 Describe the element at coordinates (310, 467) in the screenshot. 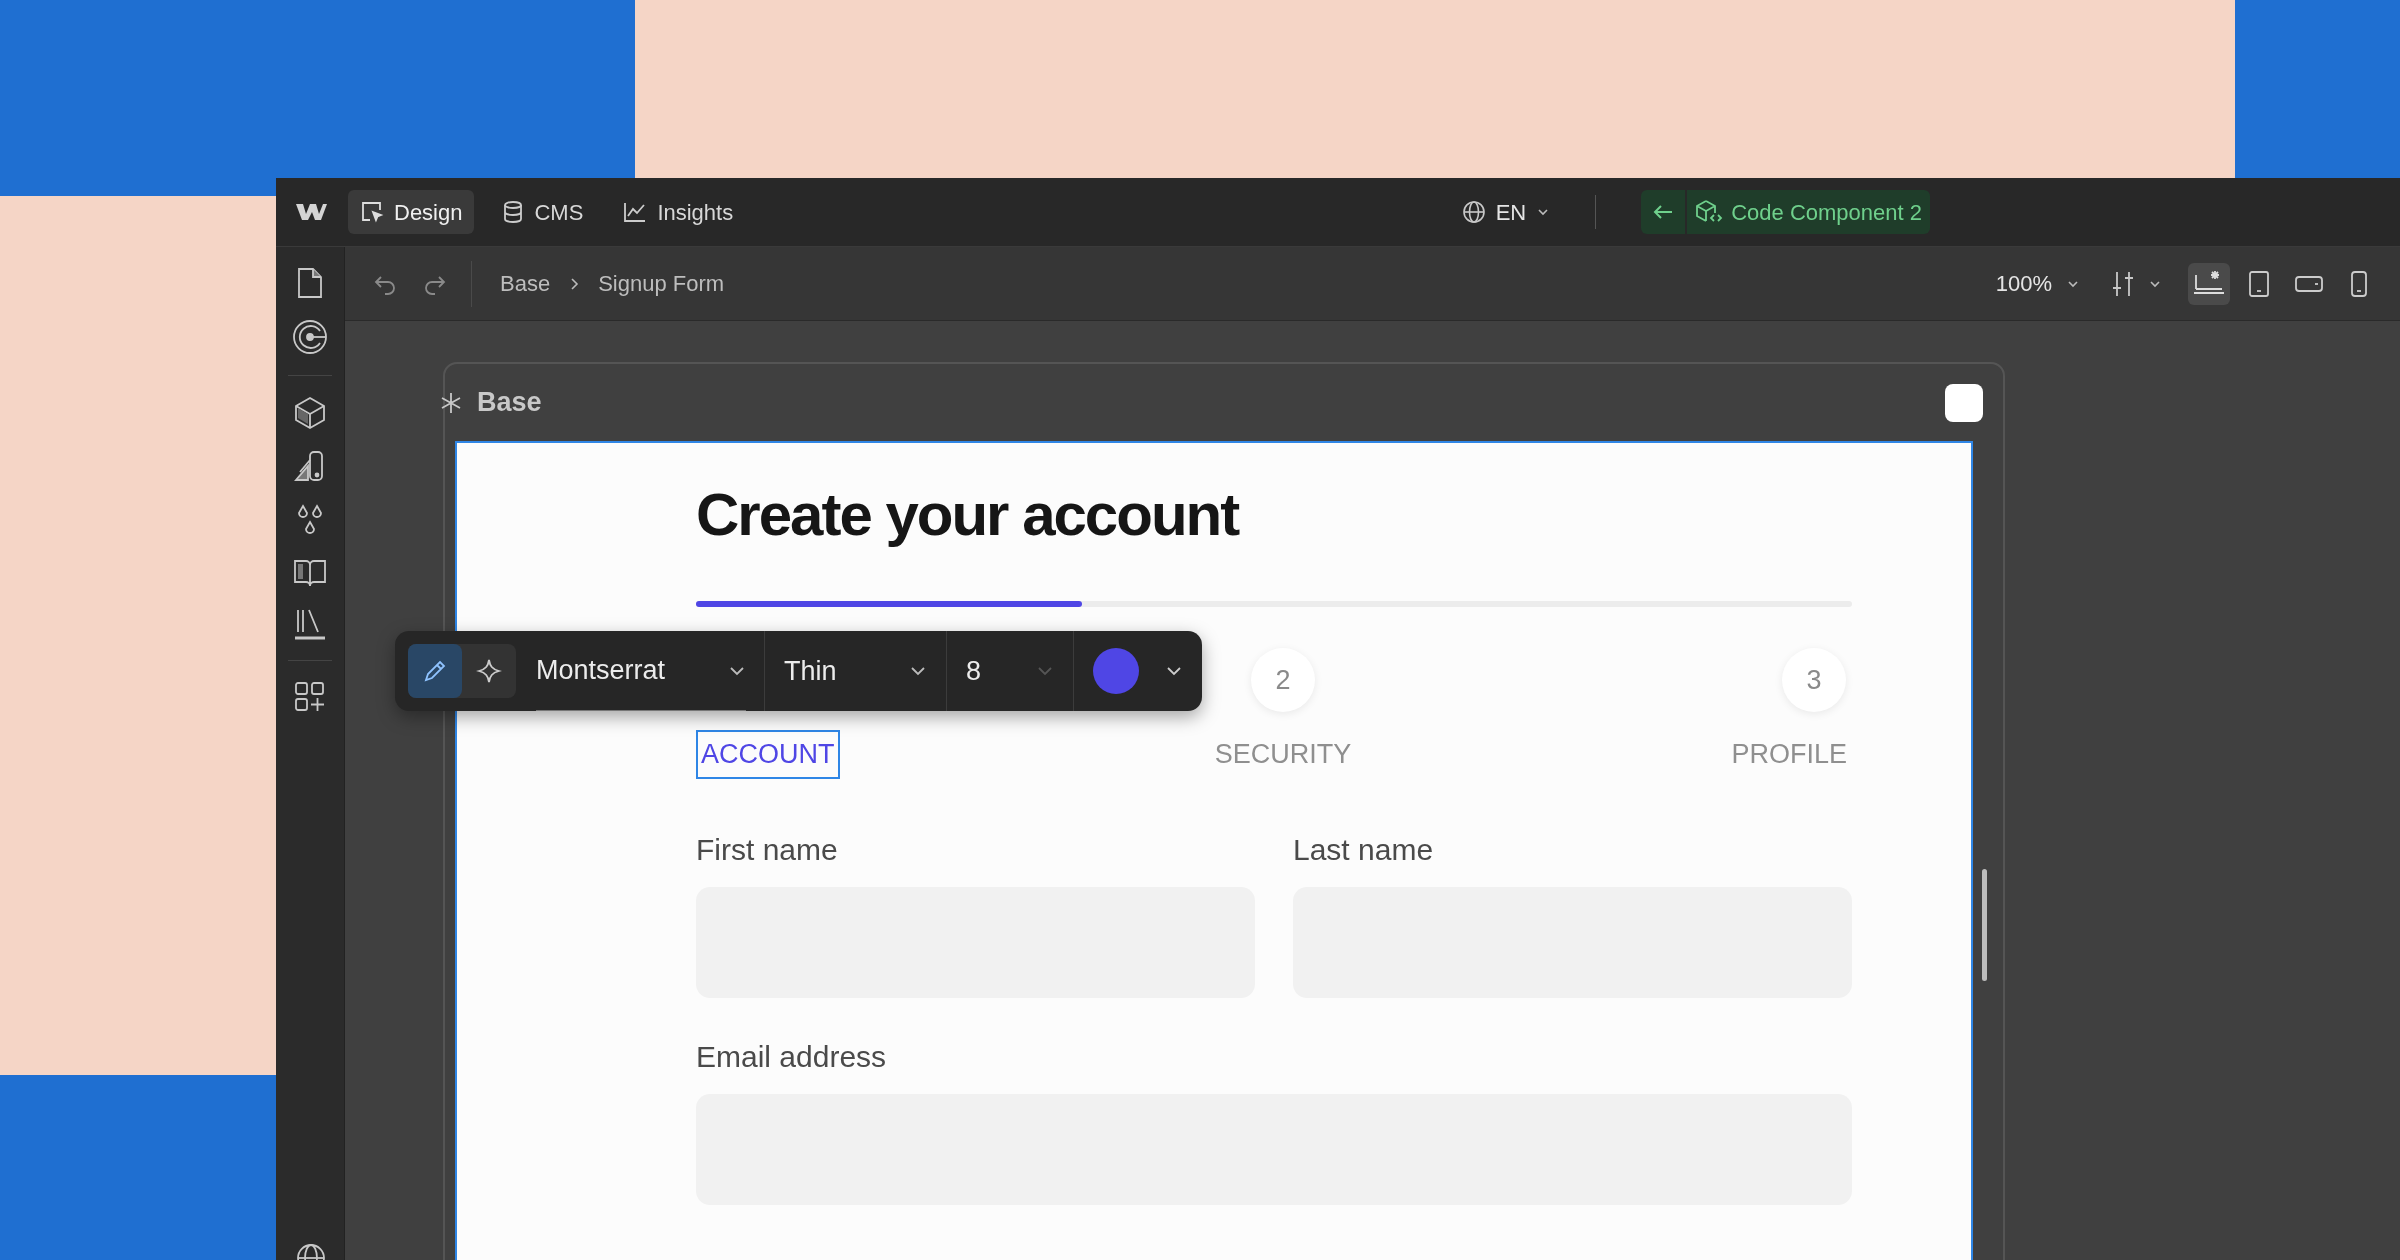

I see `swatch-icon` at that location.